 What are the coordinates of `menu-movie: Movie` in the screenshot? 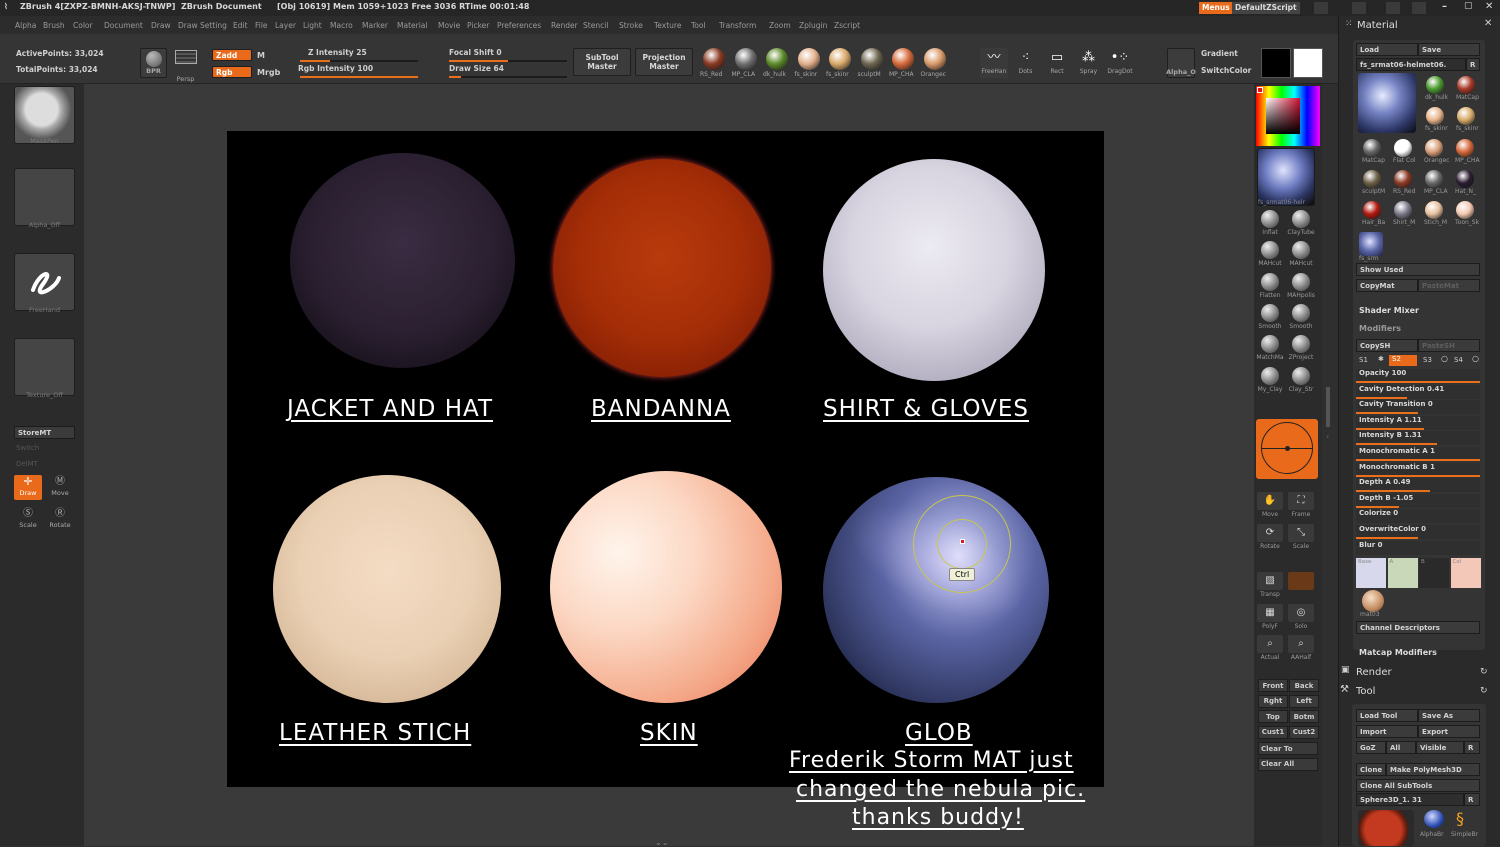 It's located at (449, 25).